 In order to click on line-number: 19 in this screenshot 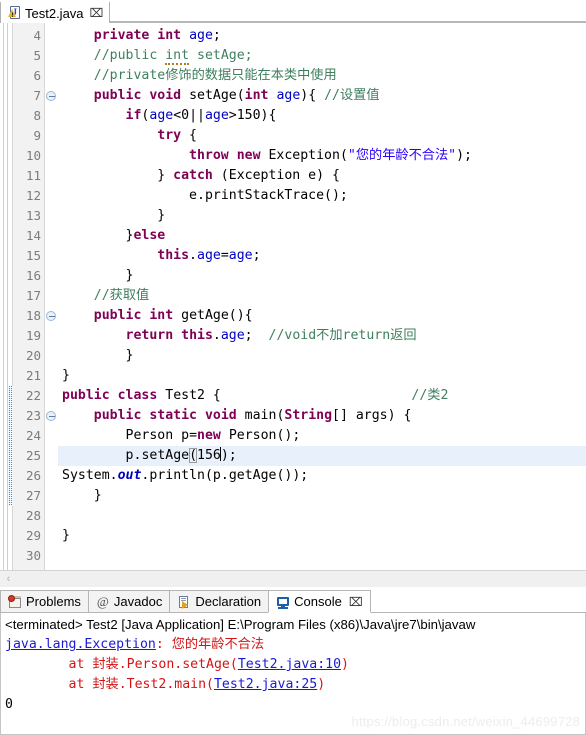, I will do `click(33, 335)`.